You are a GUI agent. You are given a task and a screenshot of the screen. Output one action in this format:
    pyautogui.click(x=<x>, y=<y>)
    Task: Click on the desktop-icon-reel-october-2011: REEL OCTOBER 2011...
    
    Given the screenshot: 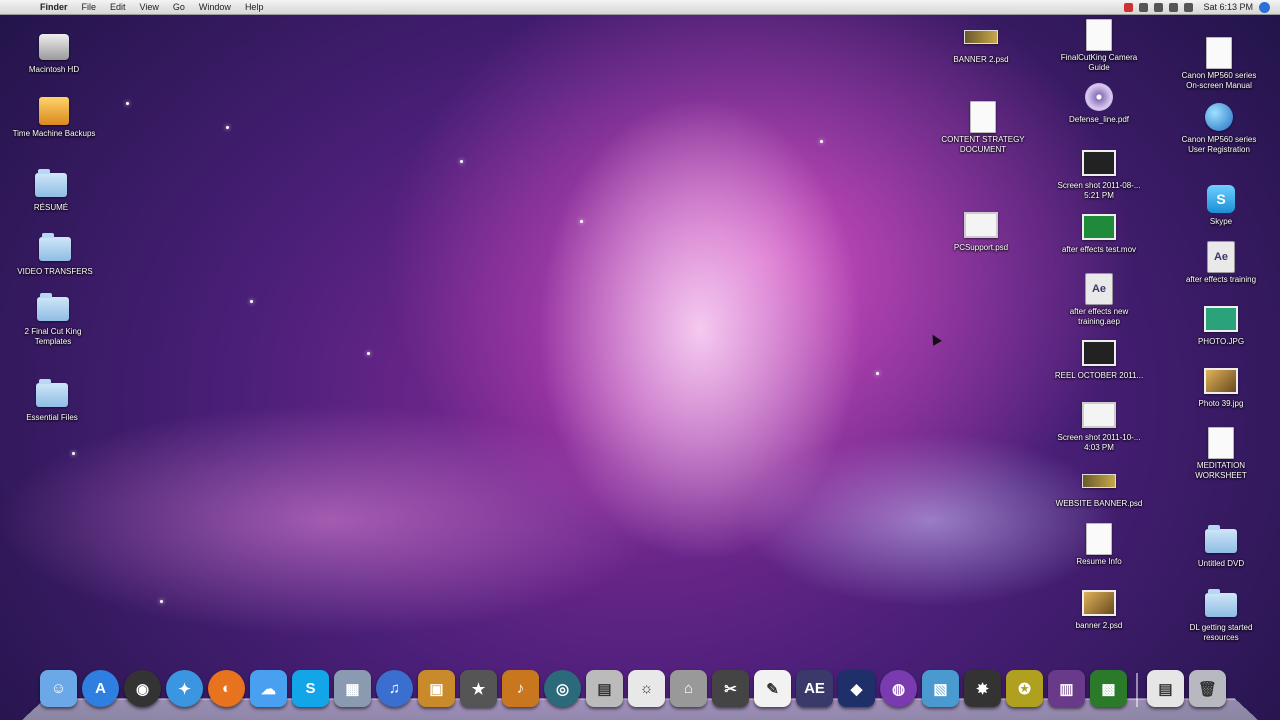 What is the action you would take?
    pyautogui.click(x=1099, y=359)
    